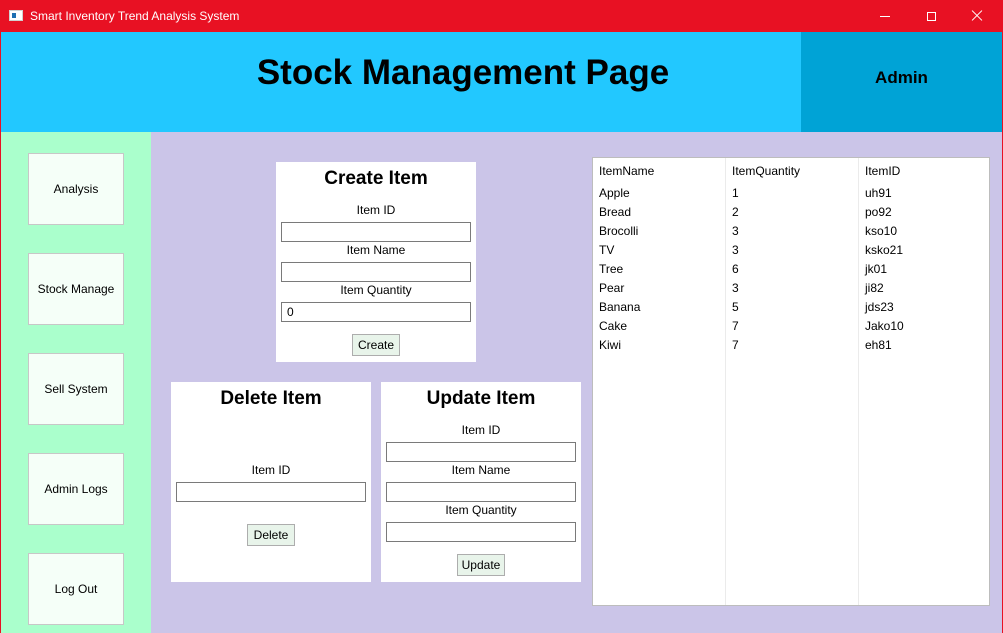 The height and width of the screenshot is (633, 1003). I want to click on table-cell-item-name: Pear, so click(612, 288).